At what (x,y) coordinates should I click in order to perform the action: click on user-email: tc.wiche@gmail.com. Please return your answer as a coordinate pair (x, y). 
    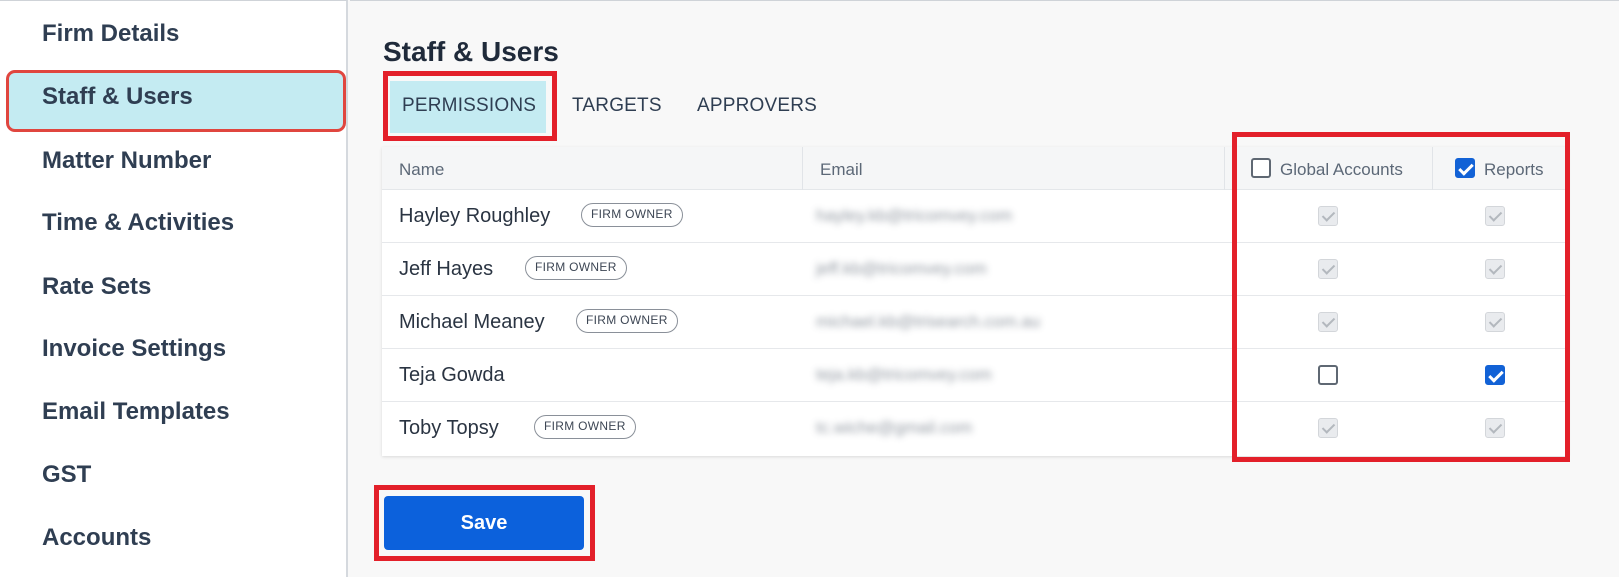
    Looking at the image, I should click on (894, 427).